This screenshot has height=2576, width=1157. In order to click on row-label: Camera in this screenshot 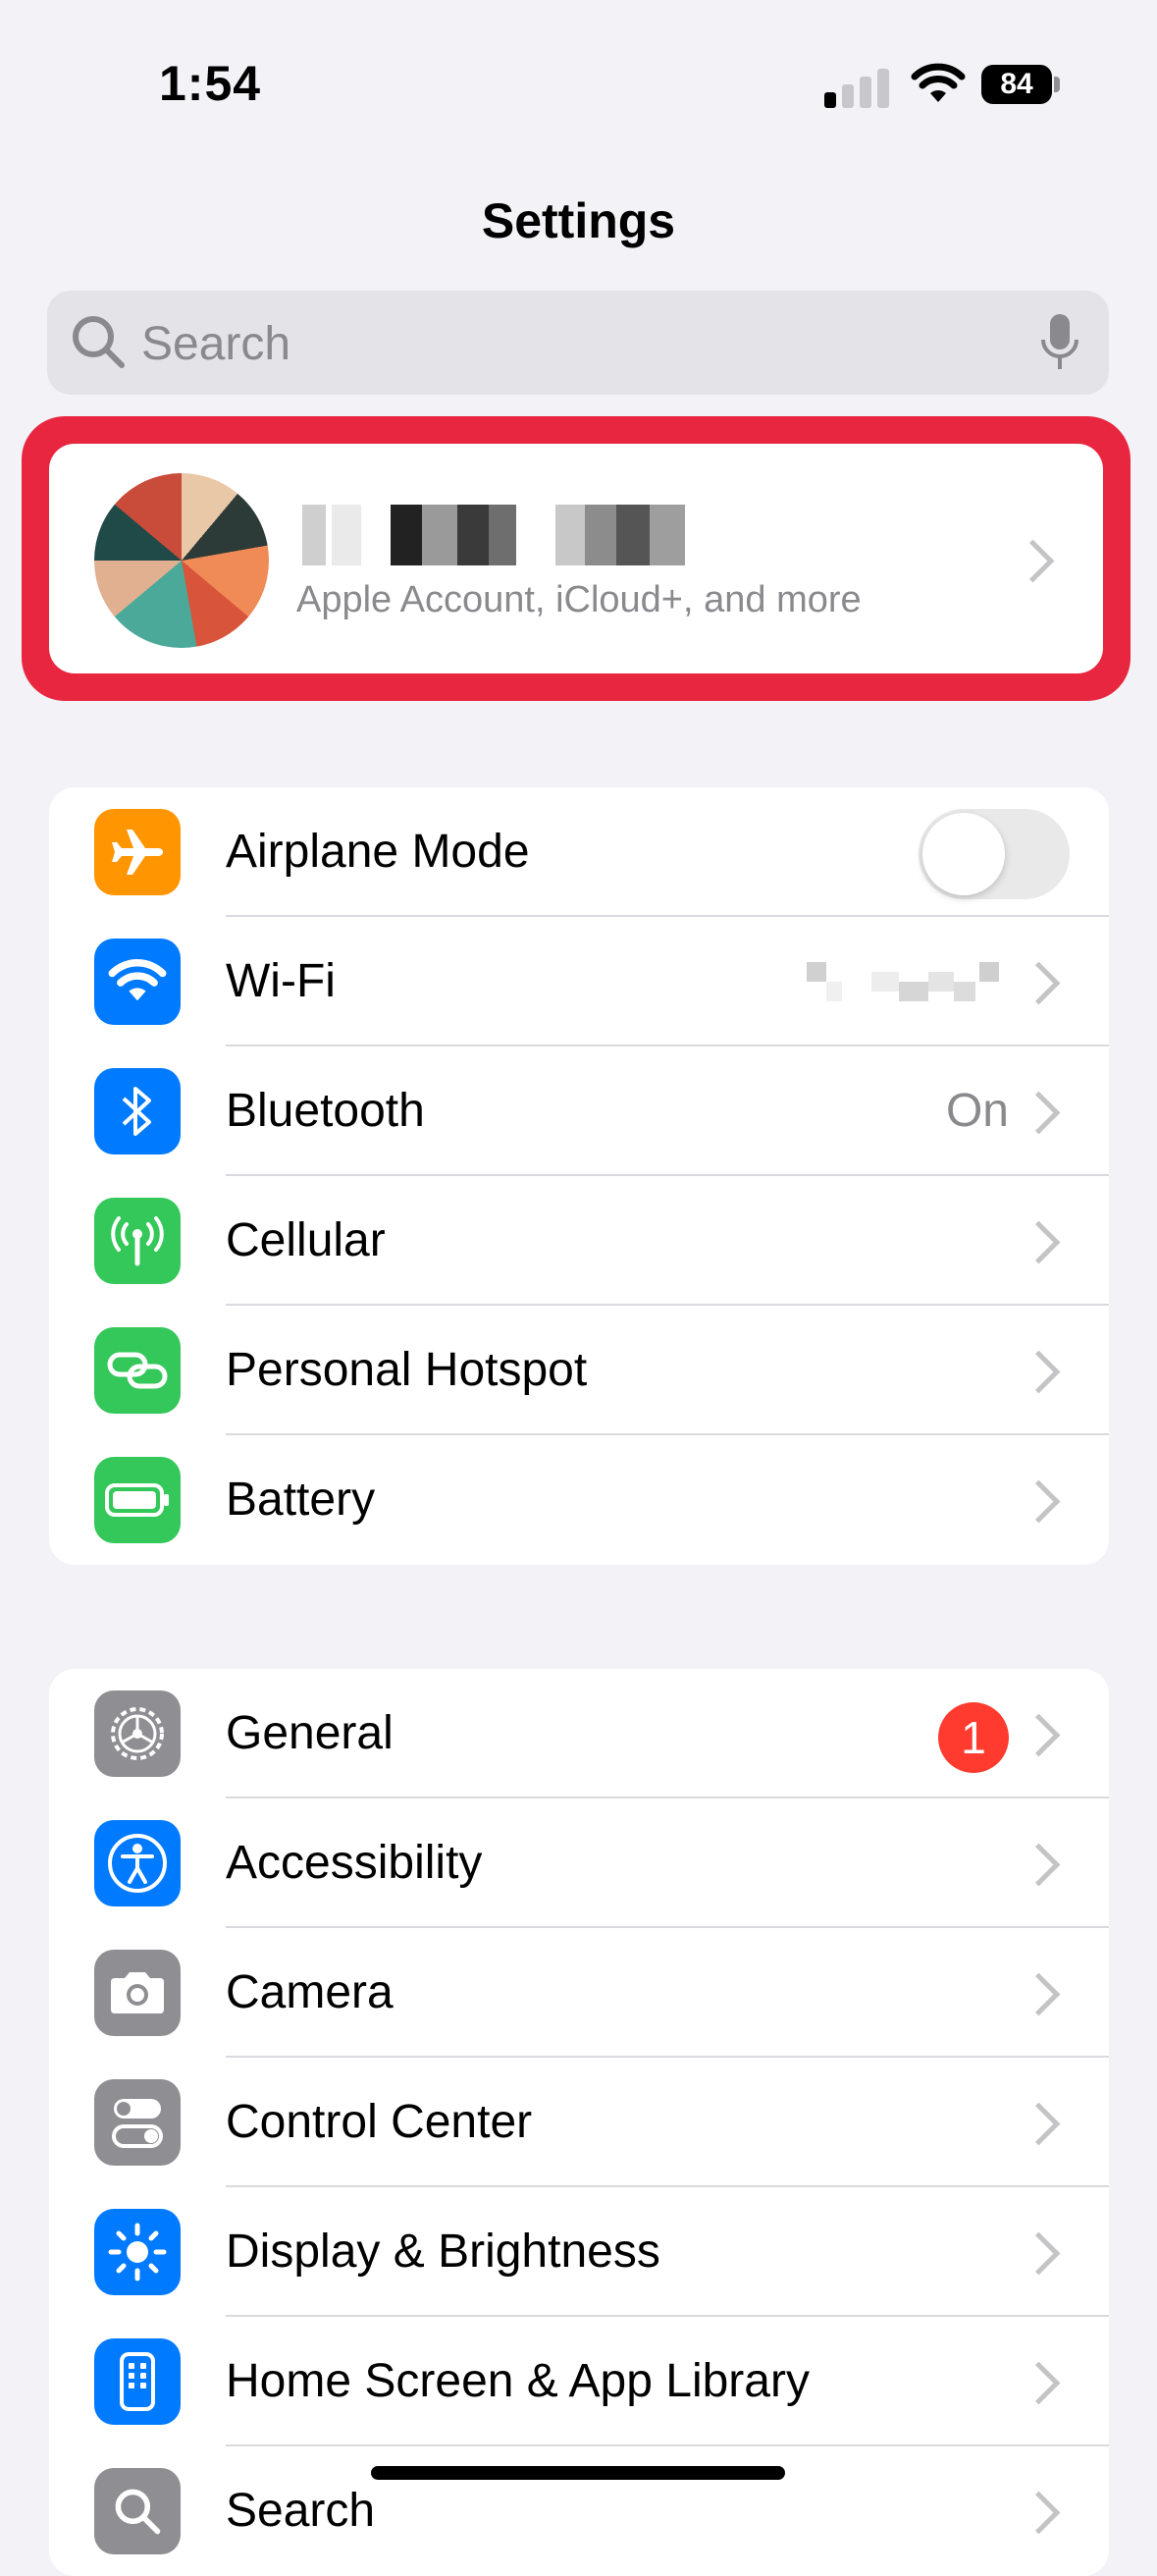, I will do `click(310, 1992)`.